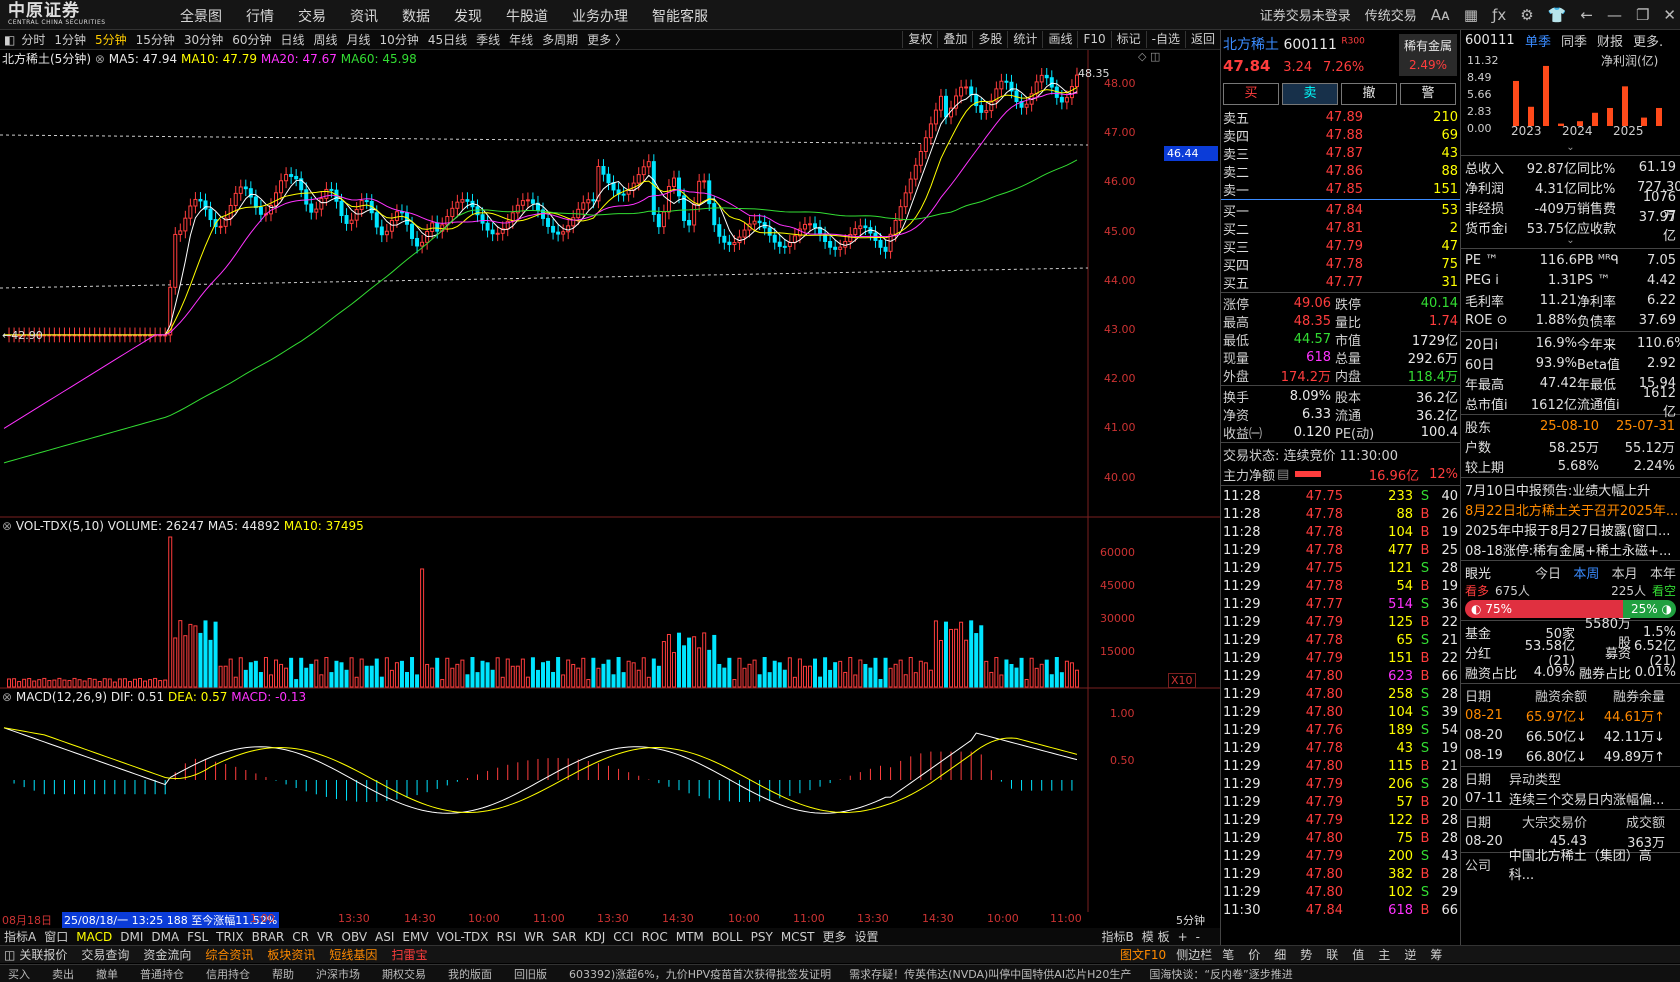 Image resolution: width=1680 pixels, height=982 pixels. Describe the element at coordinates (798, 937) in the screenshot. I see `indicator-23: MCST` at that location.